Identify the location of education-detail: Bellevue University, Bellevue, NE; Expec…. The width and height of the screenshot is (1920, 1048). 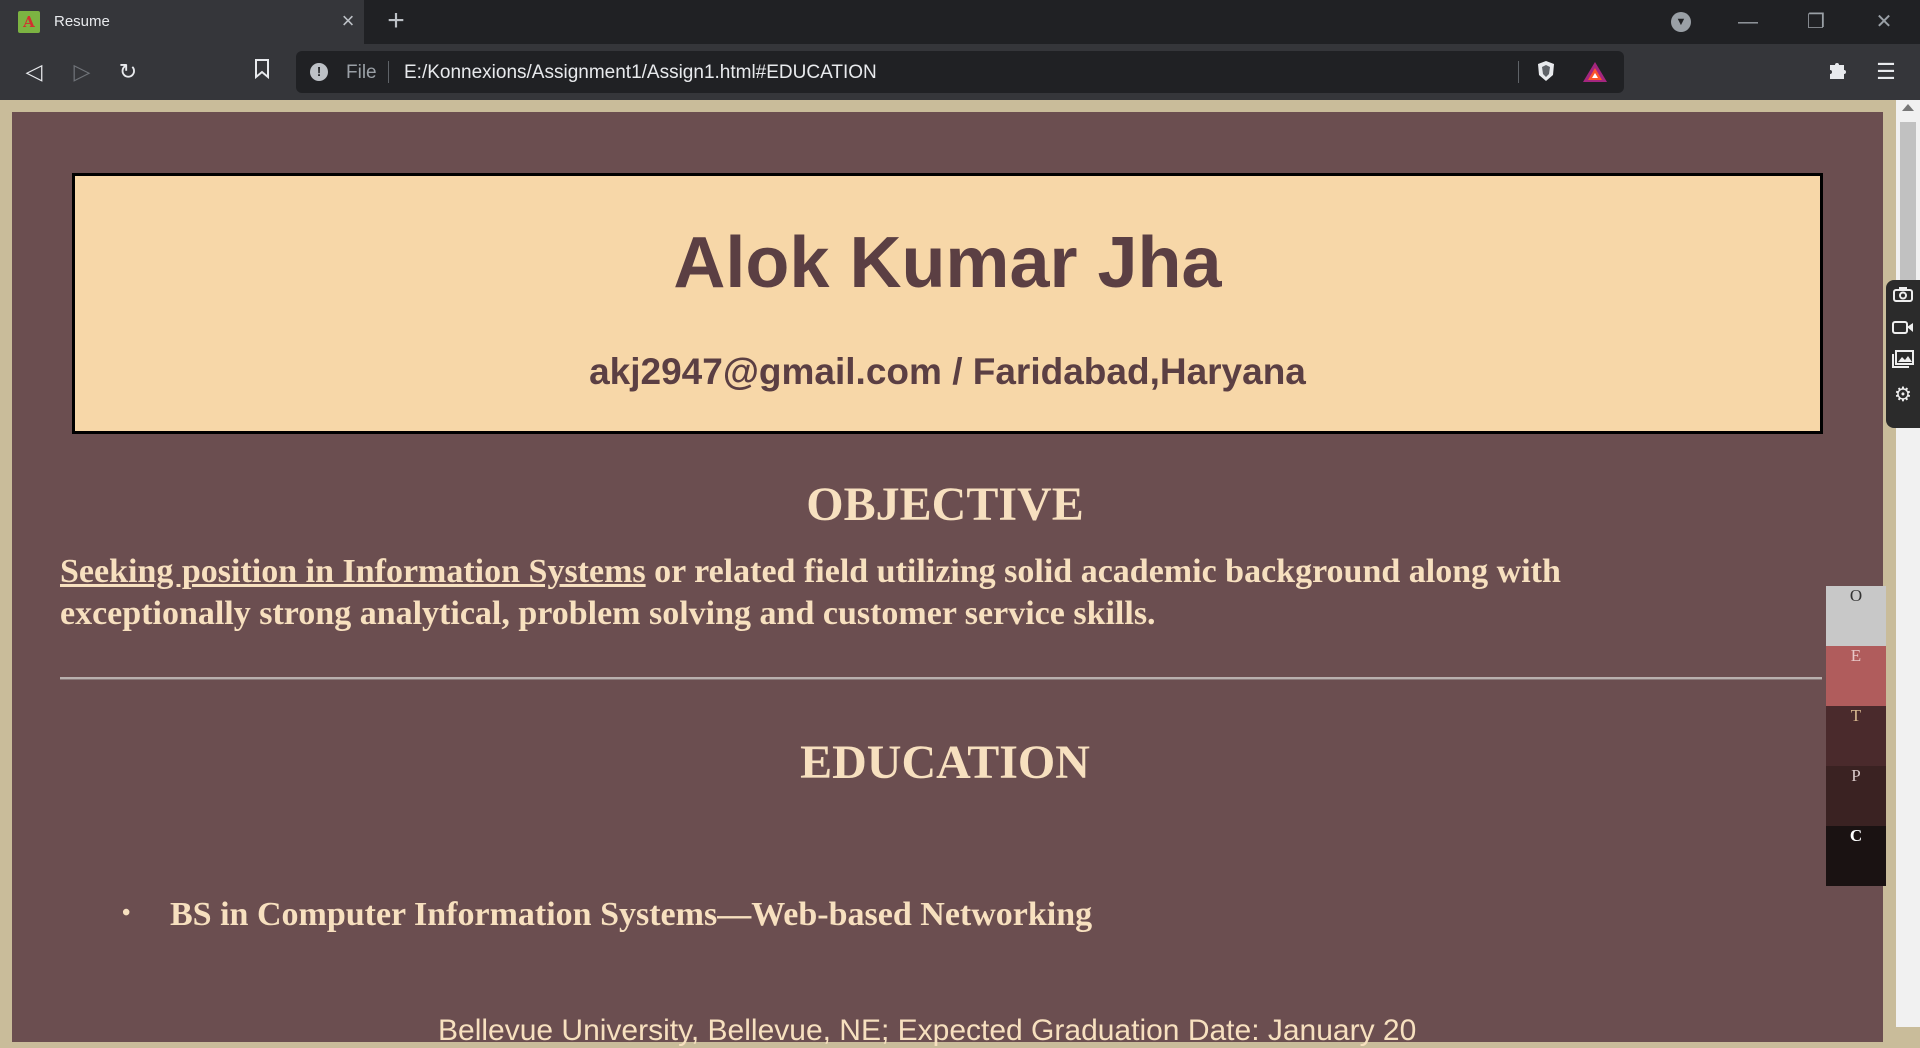
(927, 1030).